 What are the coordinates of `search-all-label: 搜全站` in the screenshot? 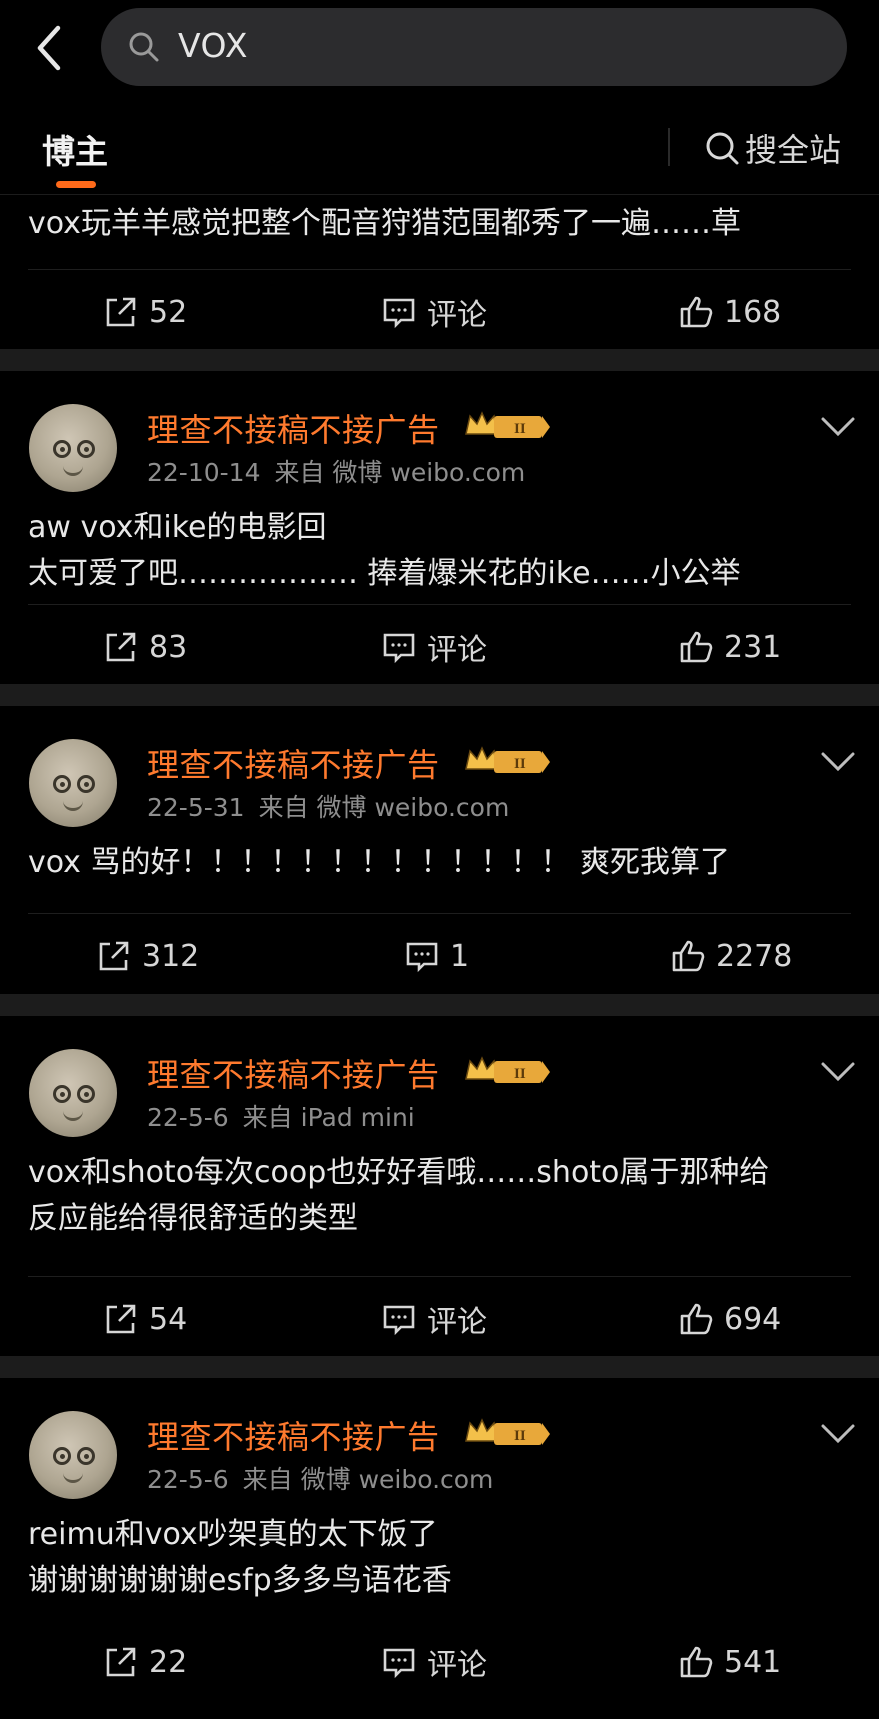 It's located at (793, 150).